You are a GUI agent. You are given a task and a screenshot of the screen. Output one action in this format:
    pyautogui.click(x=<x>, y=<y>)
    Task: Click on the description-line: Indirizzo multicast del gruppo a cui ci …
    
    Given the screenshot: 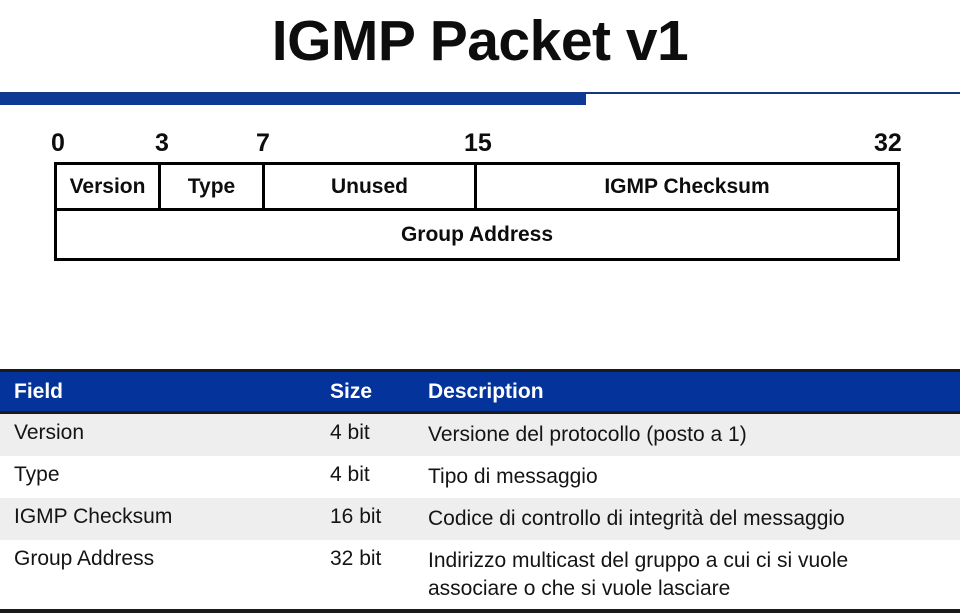 What is the action you would take?
    pyautogui.click(x=638, y=560)
    